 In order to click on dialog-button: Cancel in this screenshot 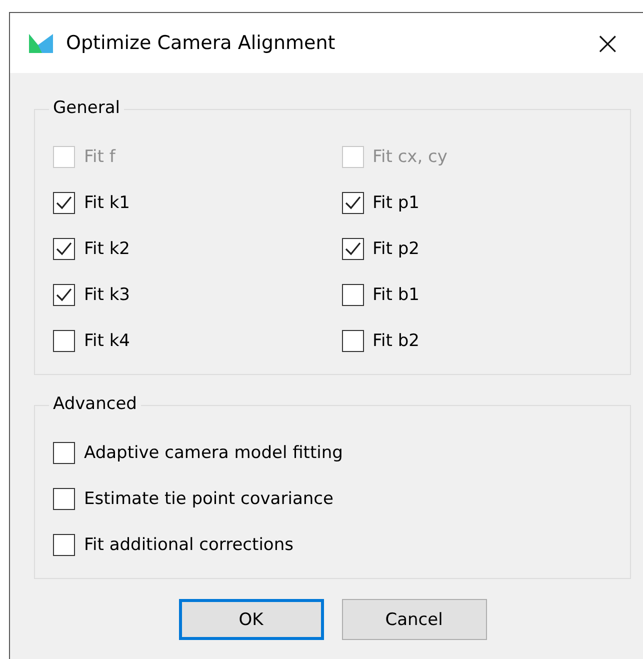, I will do `click(414, 619)`.